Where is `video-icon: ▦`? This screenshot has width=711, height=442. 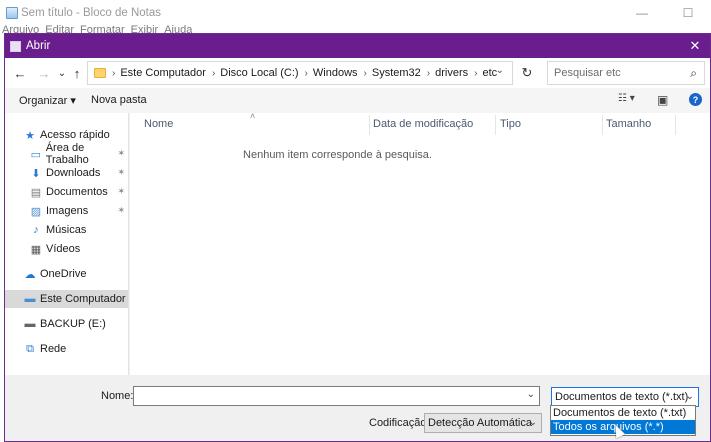 video-icon: ▦ is located at coordinates (36, 249).